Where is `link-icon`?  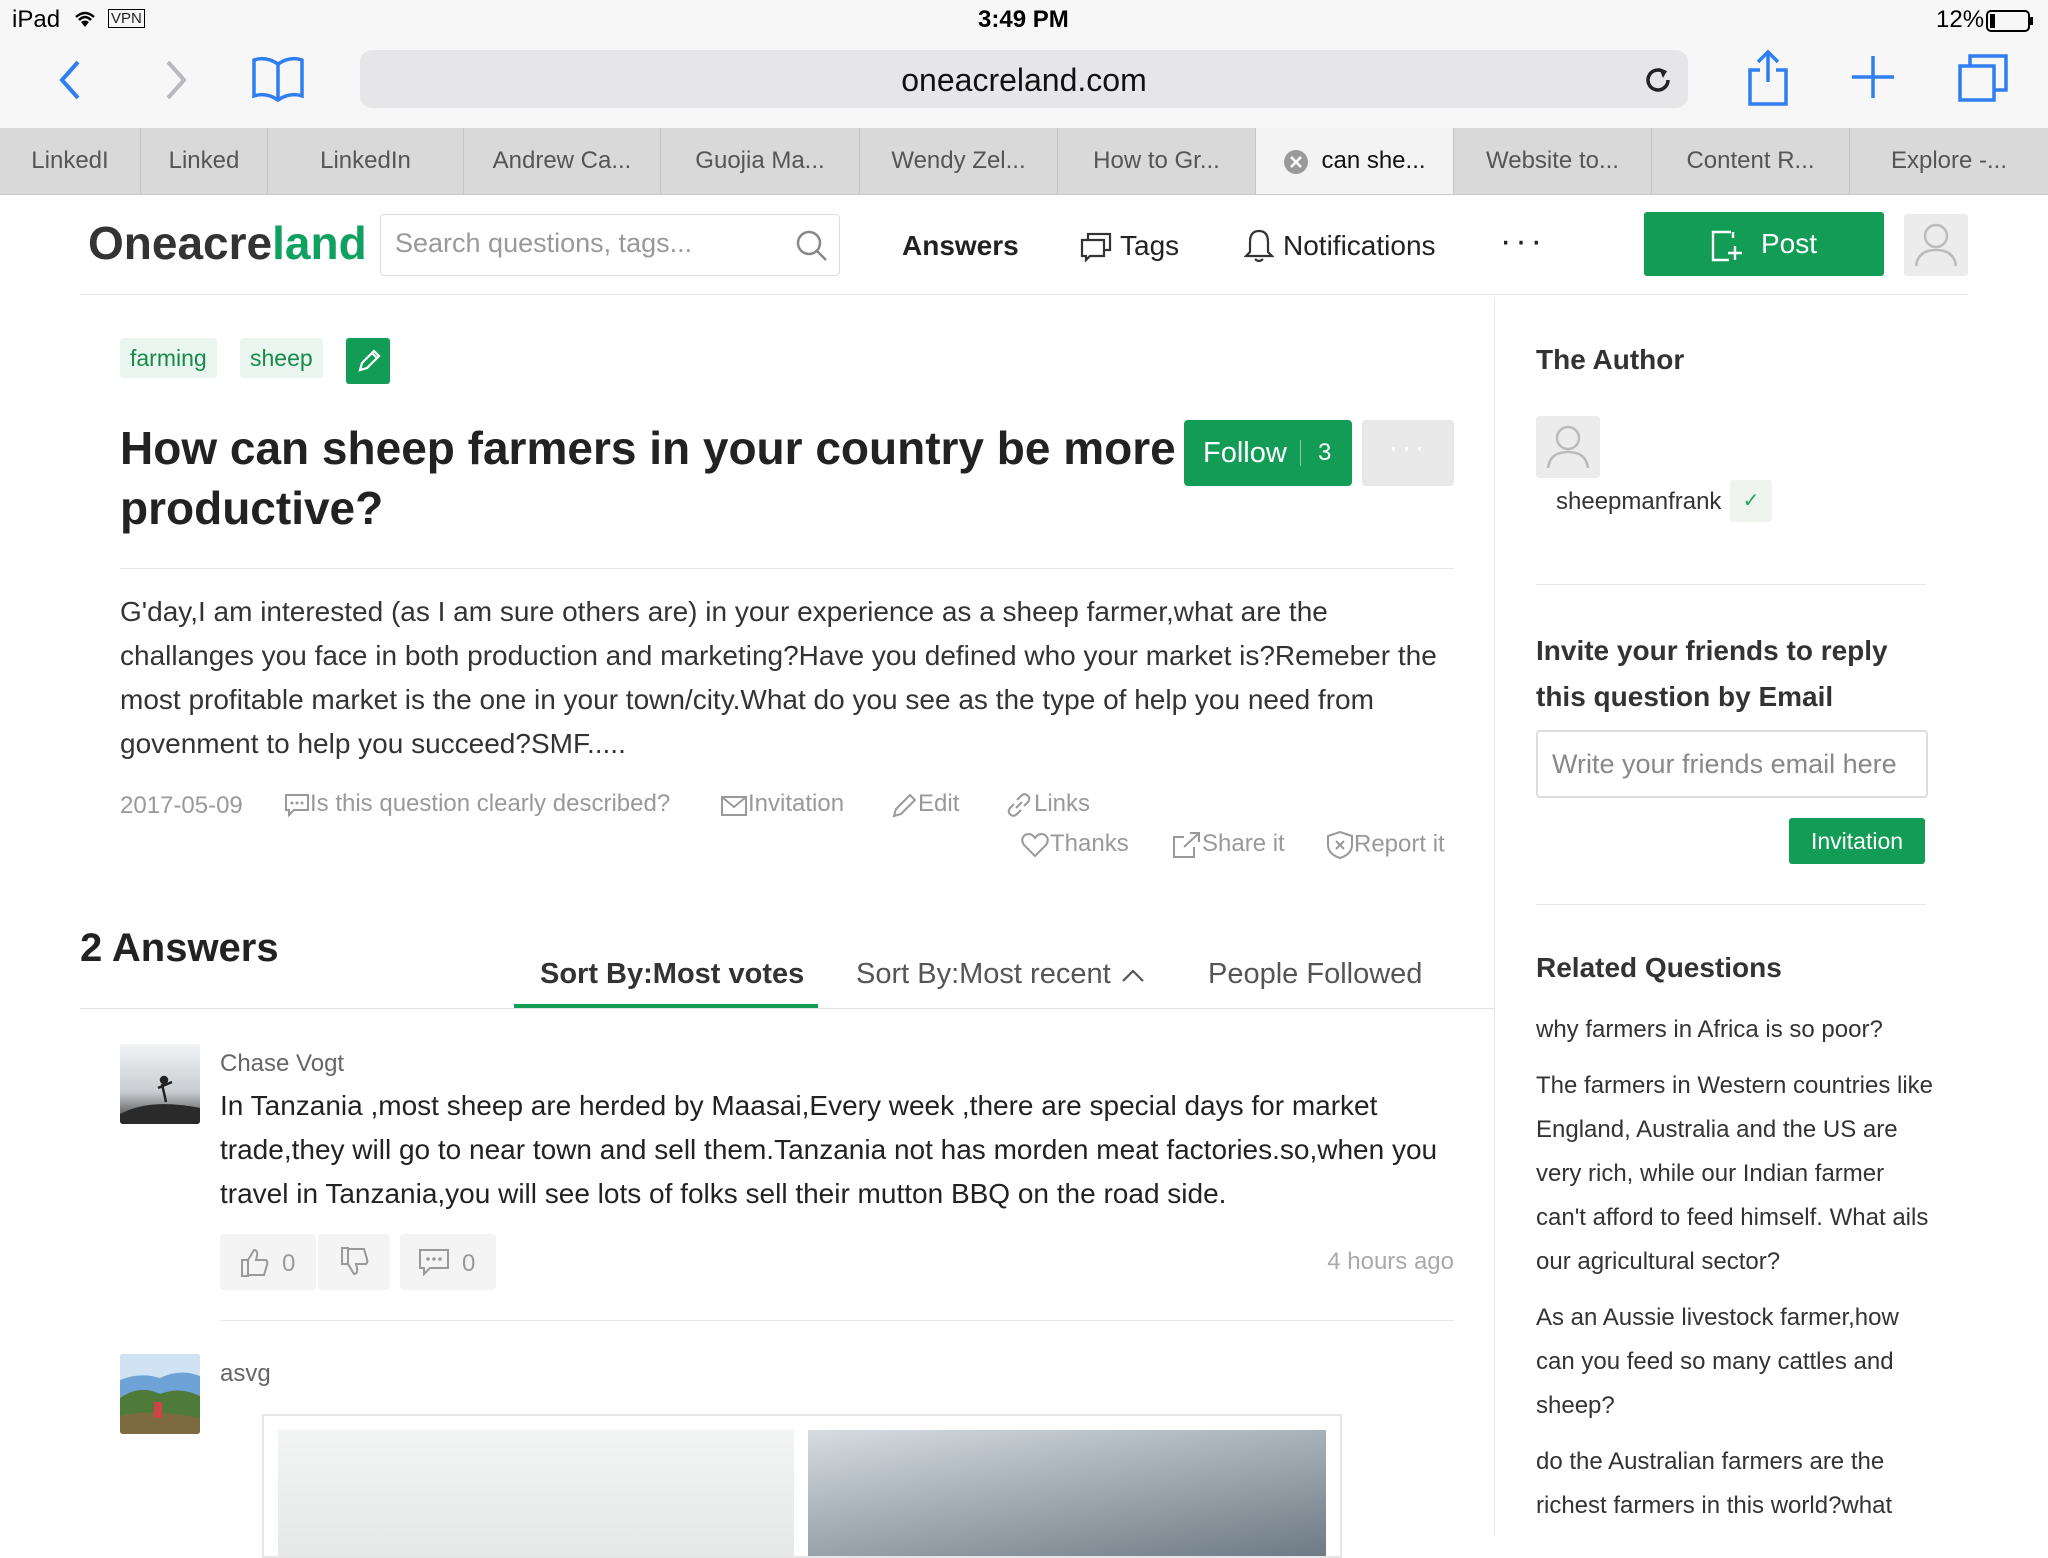
link-icon is located at coordinates (1019, 804).